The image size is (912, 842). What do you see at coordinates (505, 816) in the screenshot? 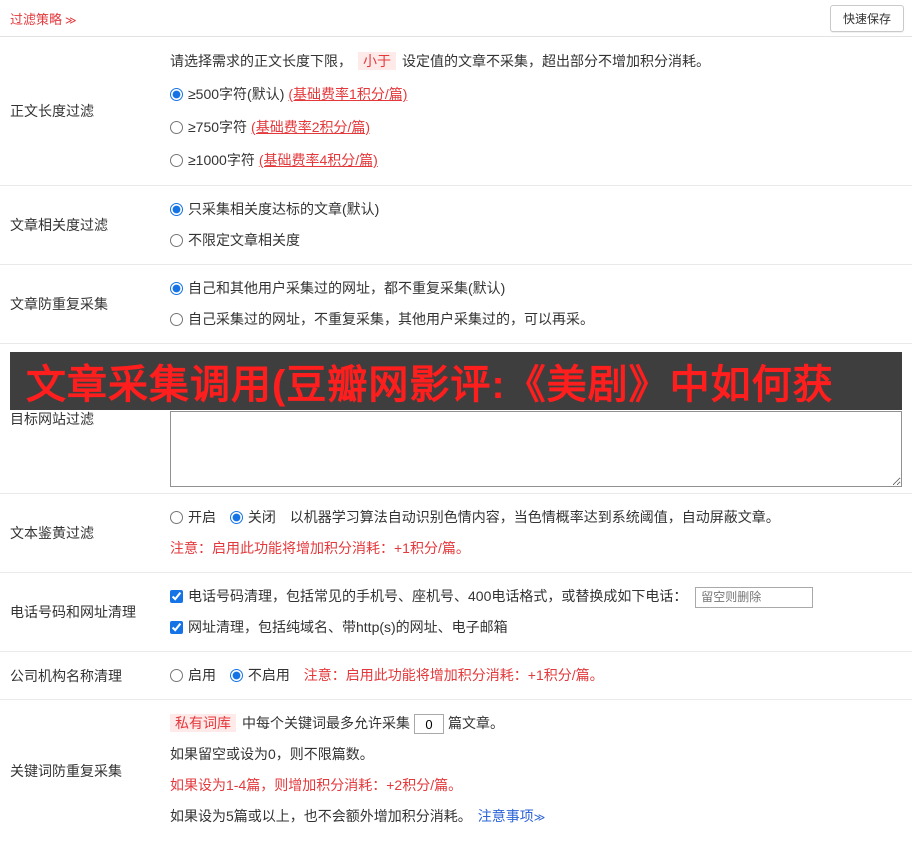
I see `notes-link-text: 注意事项` at bounding box center [505, 816].